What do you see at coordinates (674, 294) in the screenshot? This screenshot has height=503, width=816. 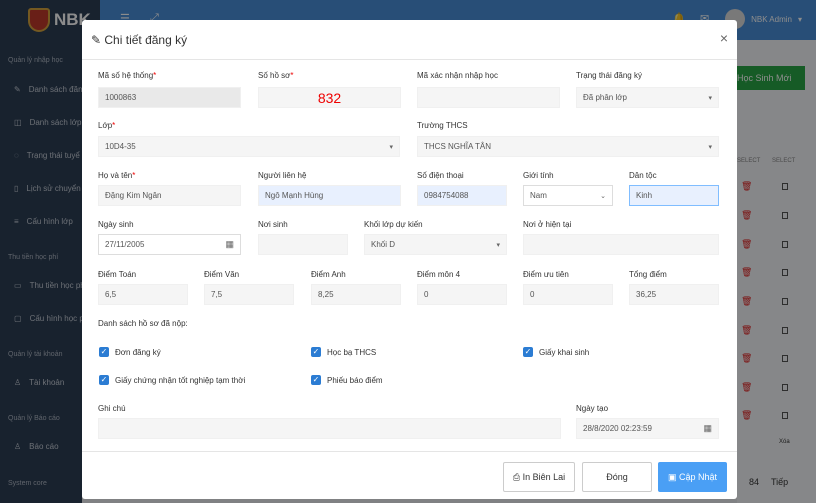 I see `total-field: 36,25` at bounding box center [674, 294].